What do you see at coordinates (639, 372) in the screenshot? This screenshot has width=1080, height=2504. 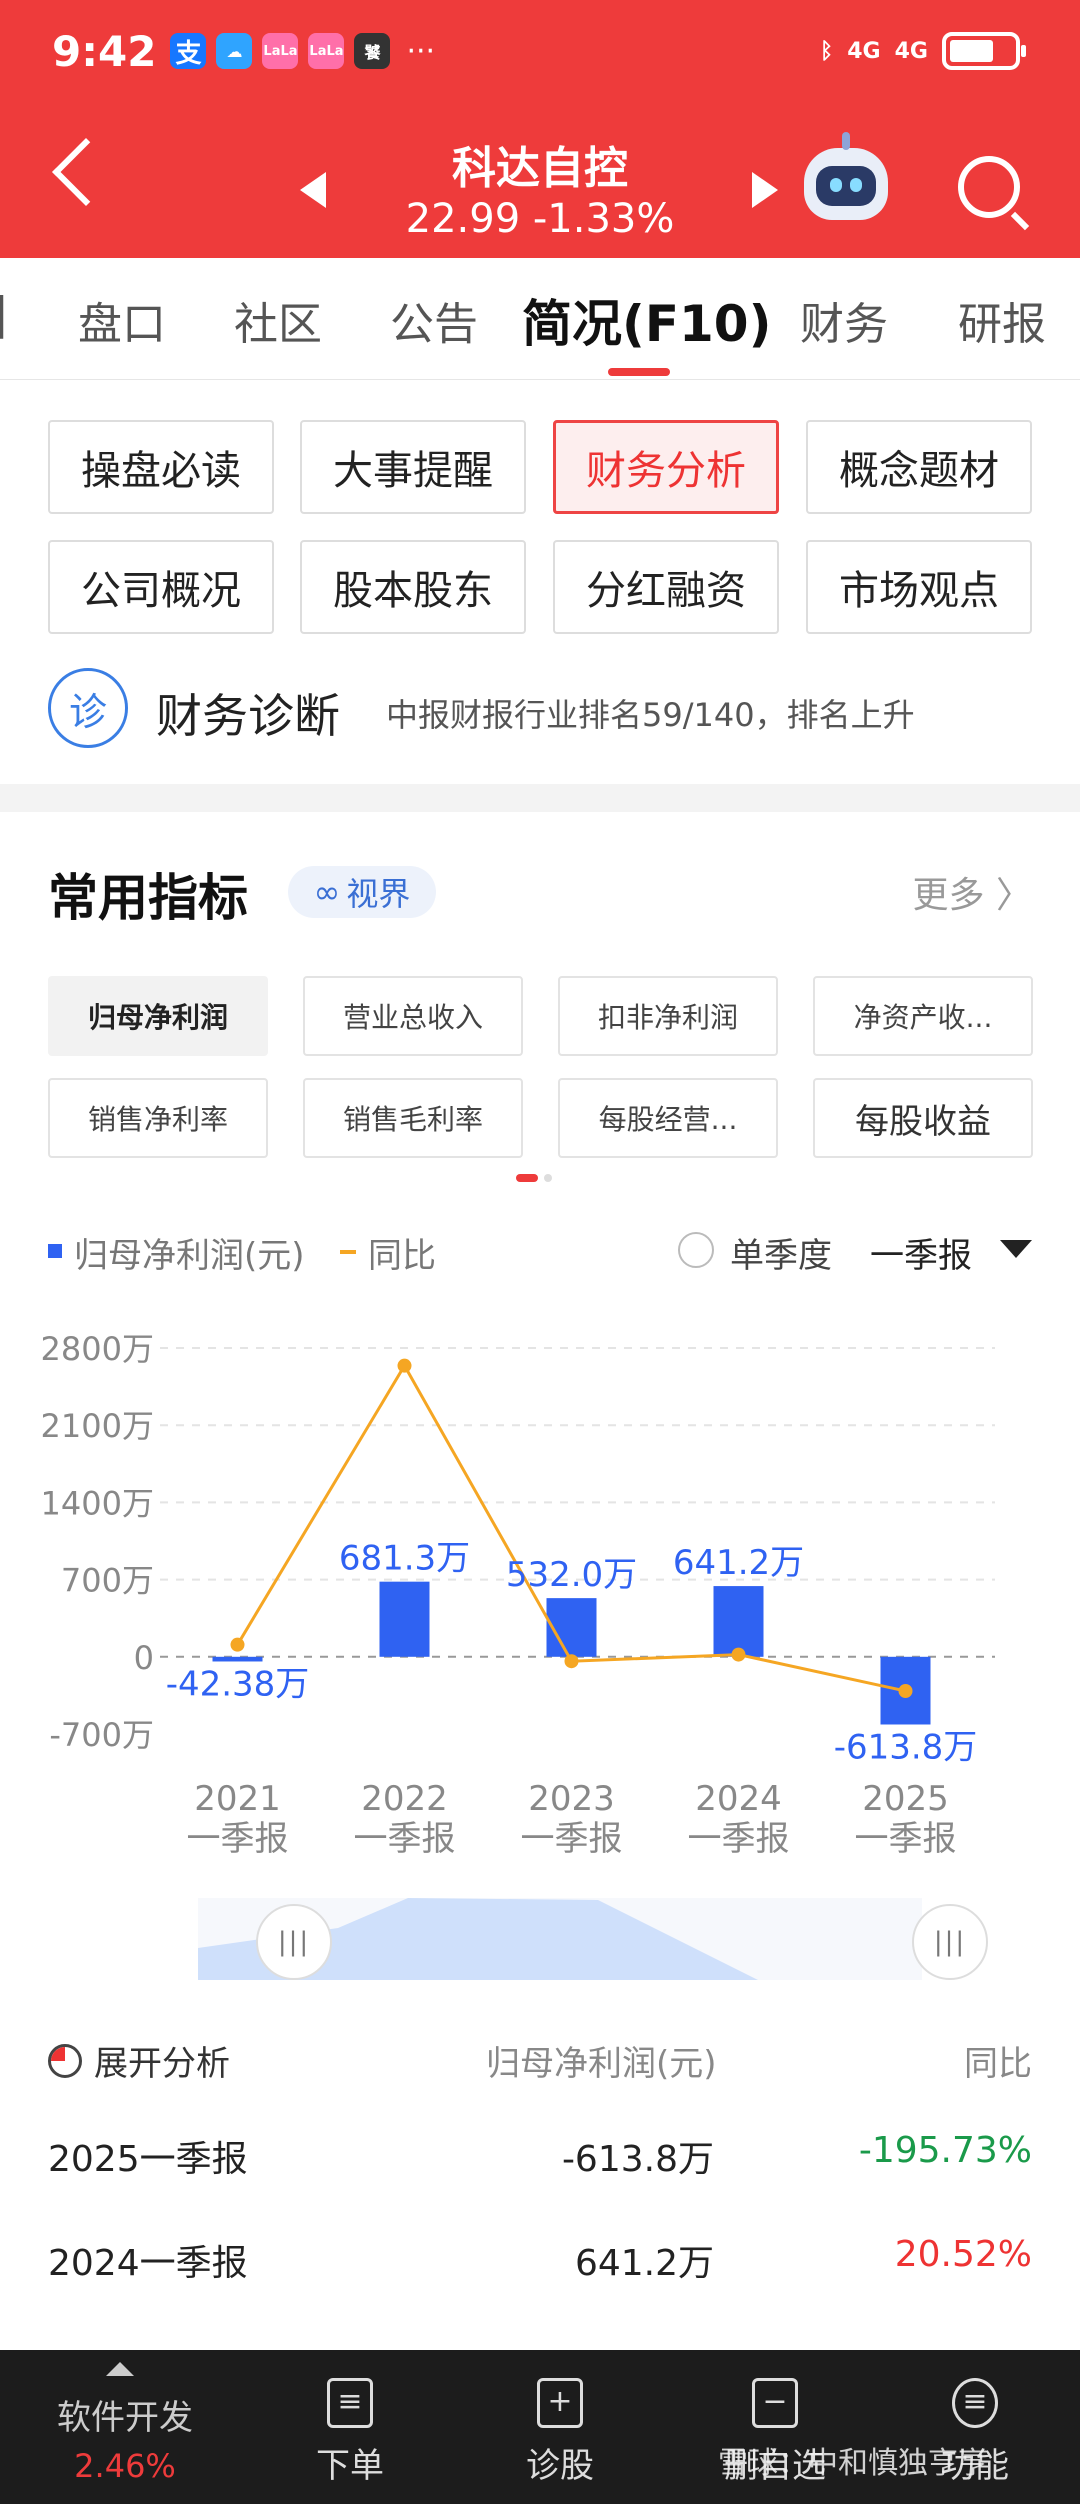 I see `active-tab-indicator` at bounding box center [639, 372].